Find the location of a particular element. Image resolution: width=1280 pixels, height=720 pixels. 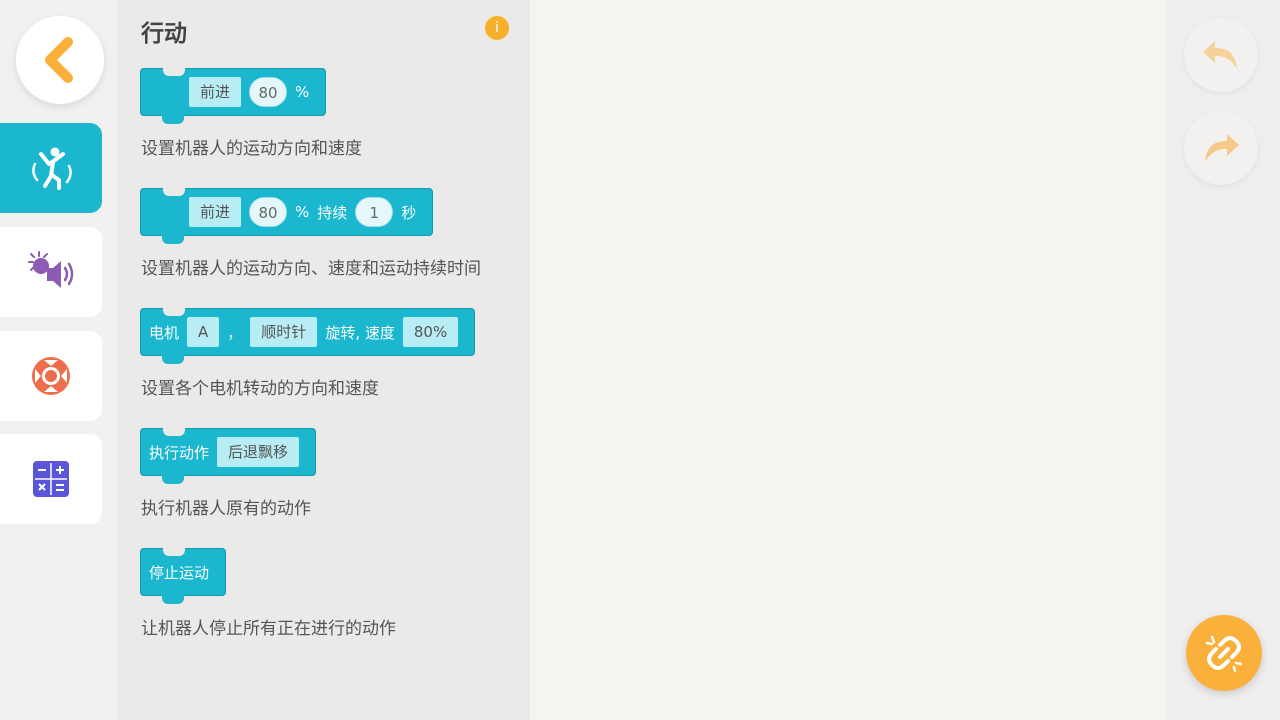

action-dropdown: 后退飘移 is located at coordinates (258, 452).